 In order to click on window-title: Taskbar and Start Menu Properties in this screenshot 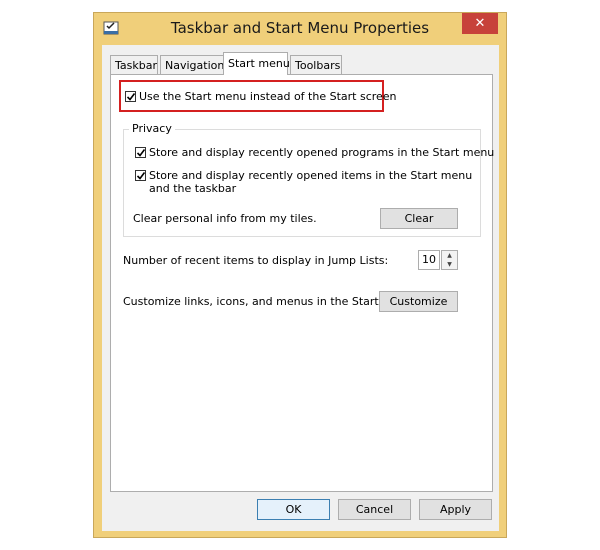, I will do `click(300, 28)`.